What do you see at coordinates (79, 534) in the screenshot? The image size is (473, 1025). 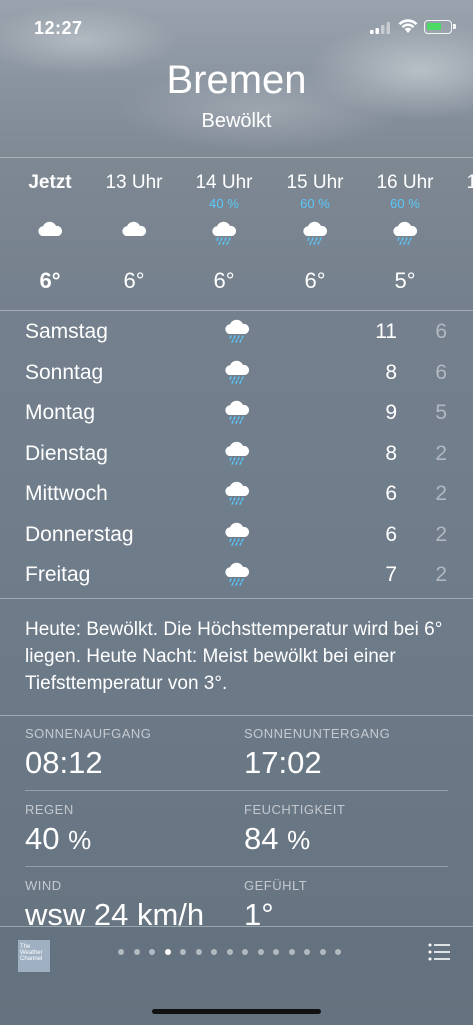 I see `day-name: Donnerstag` at bounding box center [79, 534].